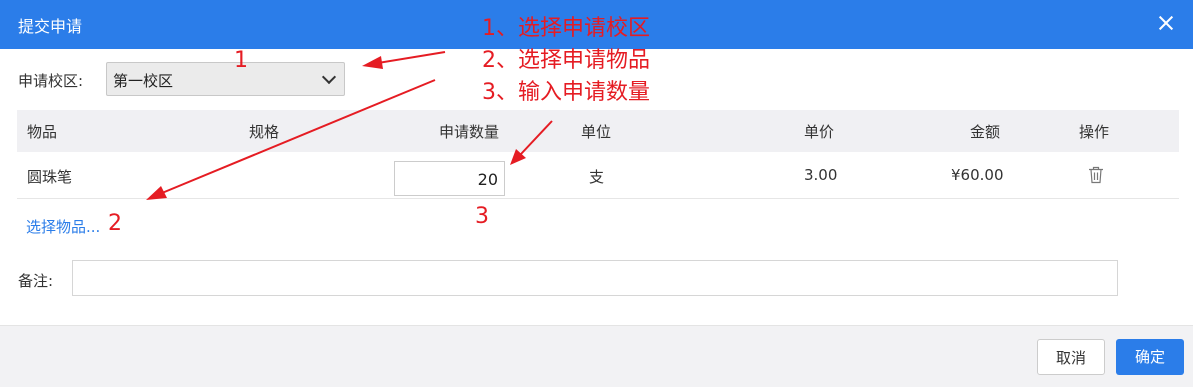 The width and height of the screenshot is (1193, 387). I want to click on arrow-to-quantity, so click(531, 142).